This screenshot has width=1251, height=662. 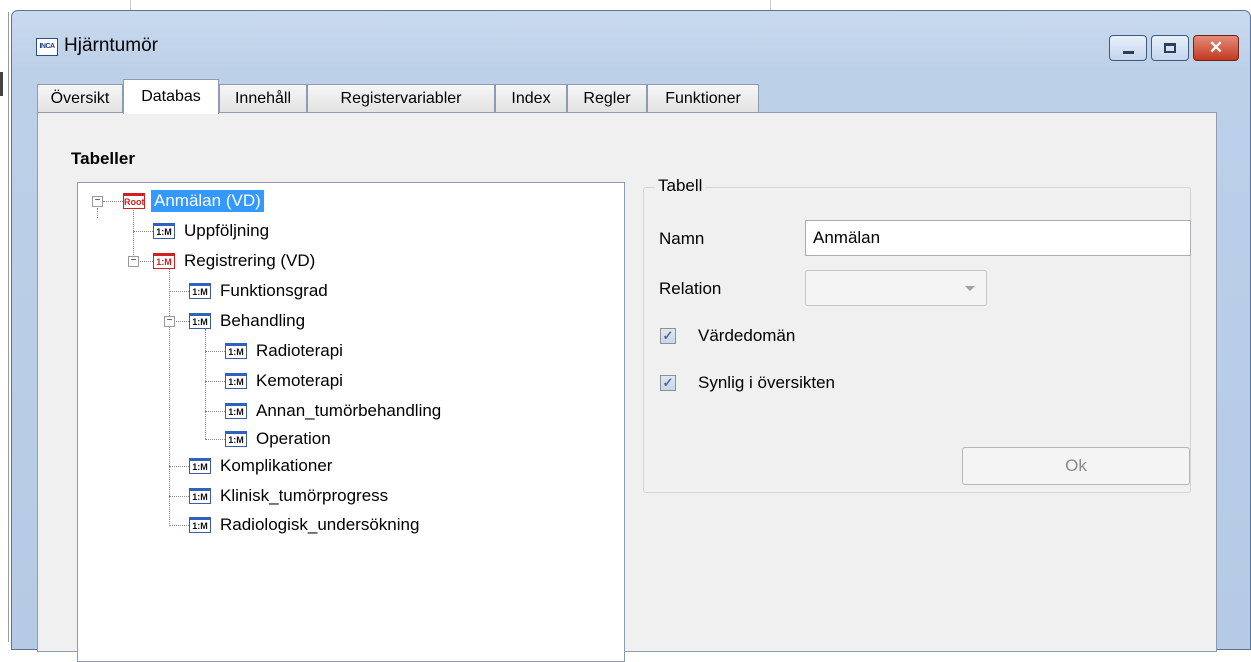 I want to click on tab-regler: Regler, so click(x=607, y=98).